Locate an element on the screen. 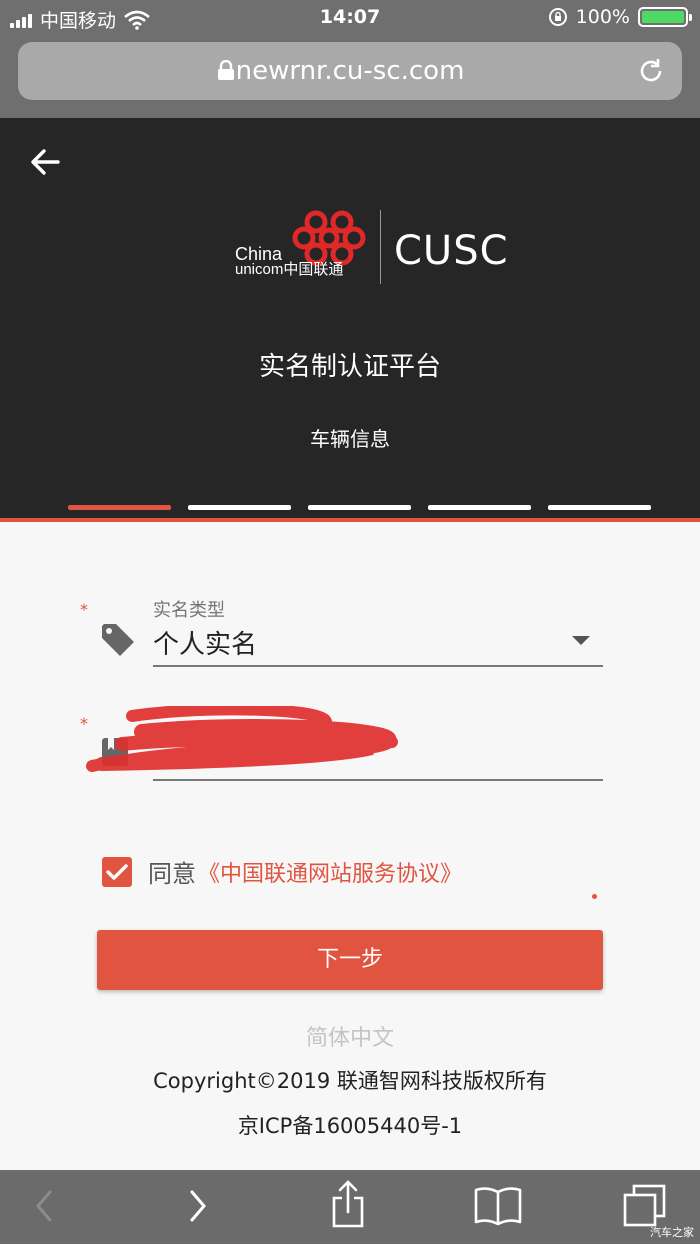 The width and height of the screenshot is (700, 1244). realname-type-underline is located at coordinates (378, 666).